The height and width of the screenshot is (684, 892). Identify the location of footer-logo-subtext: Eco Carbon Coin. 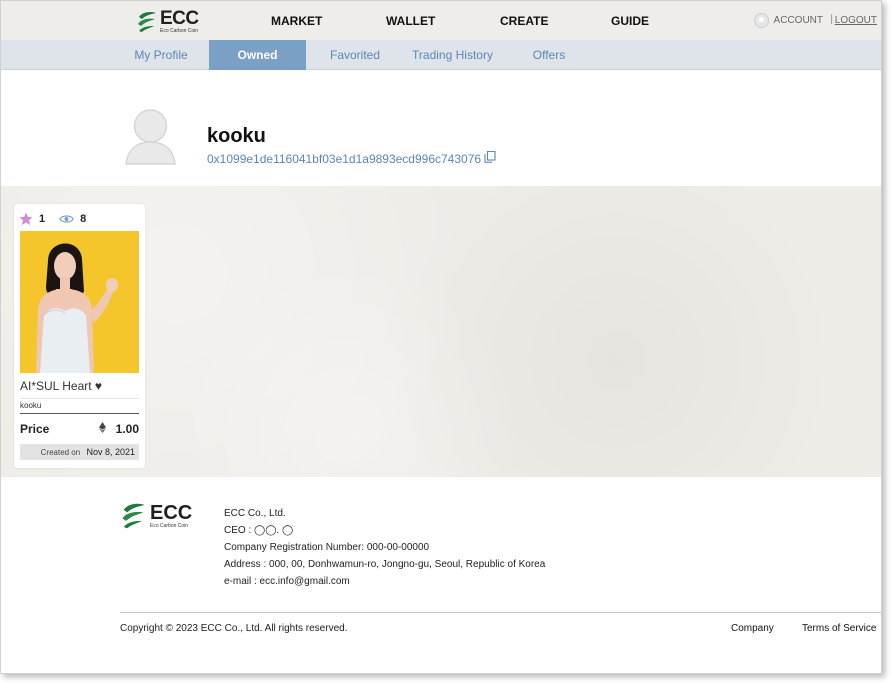
(169, 526).